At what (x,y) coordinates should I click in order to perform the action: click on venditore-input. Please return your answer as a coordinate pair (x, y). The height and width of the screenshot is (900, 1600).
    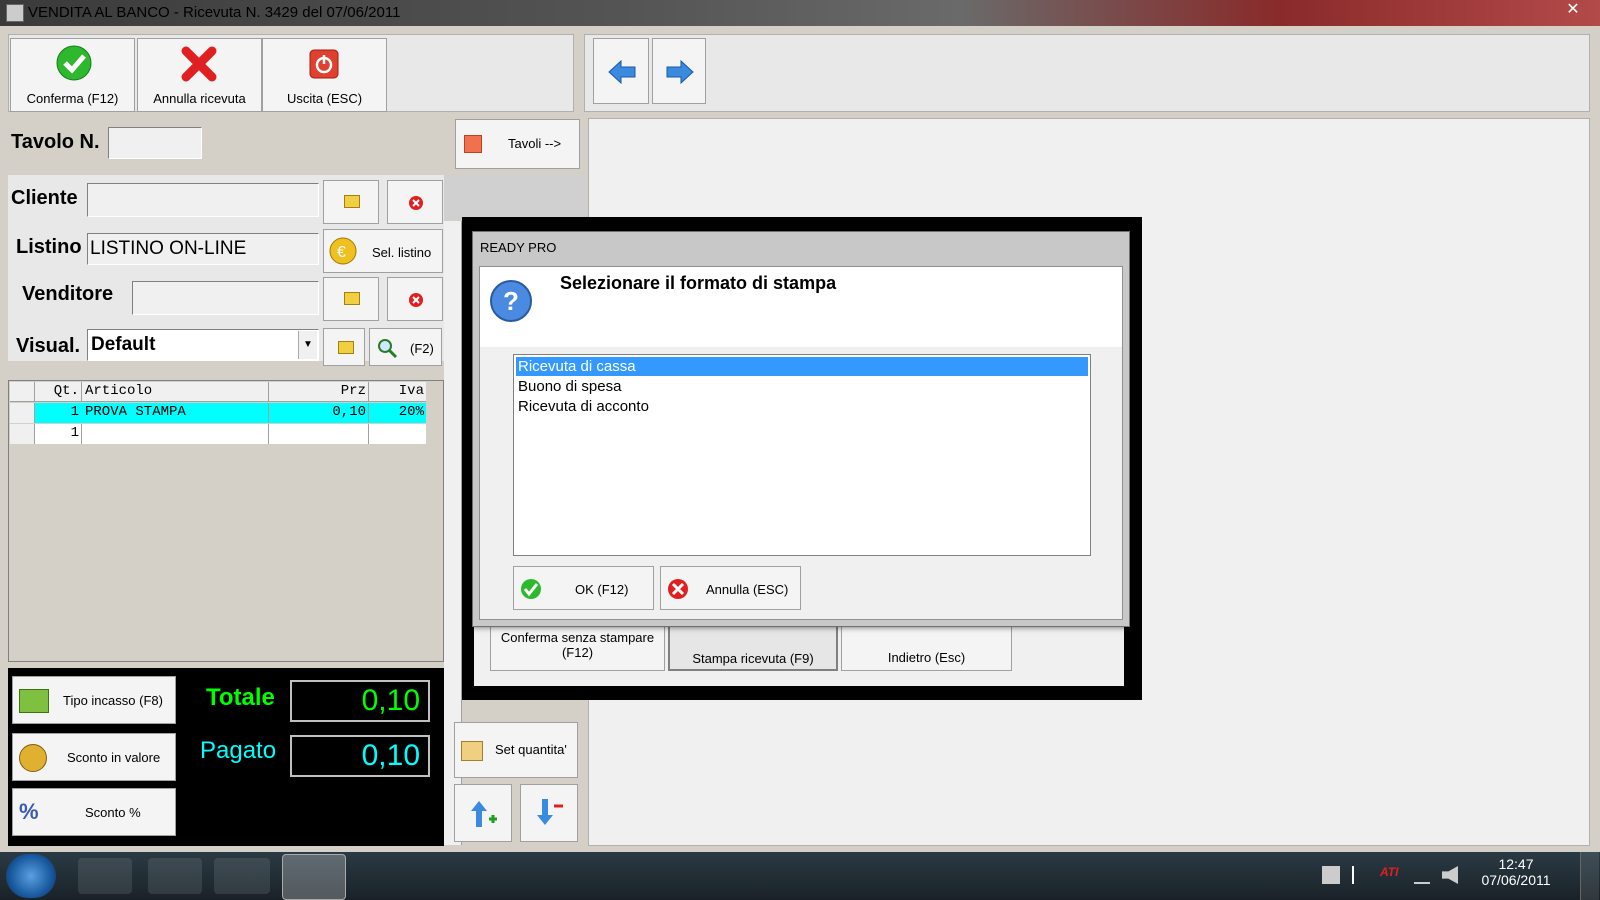
    Looking at the image, I should click on (225, 298).